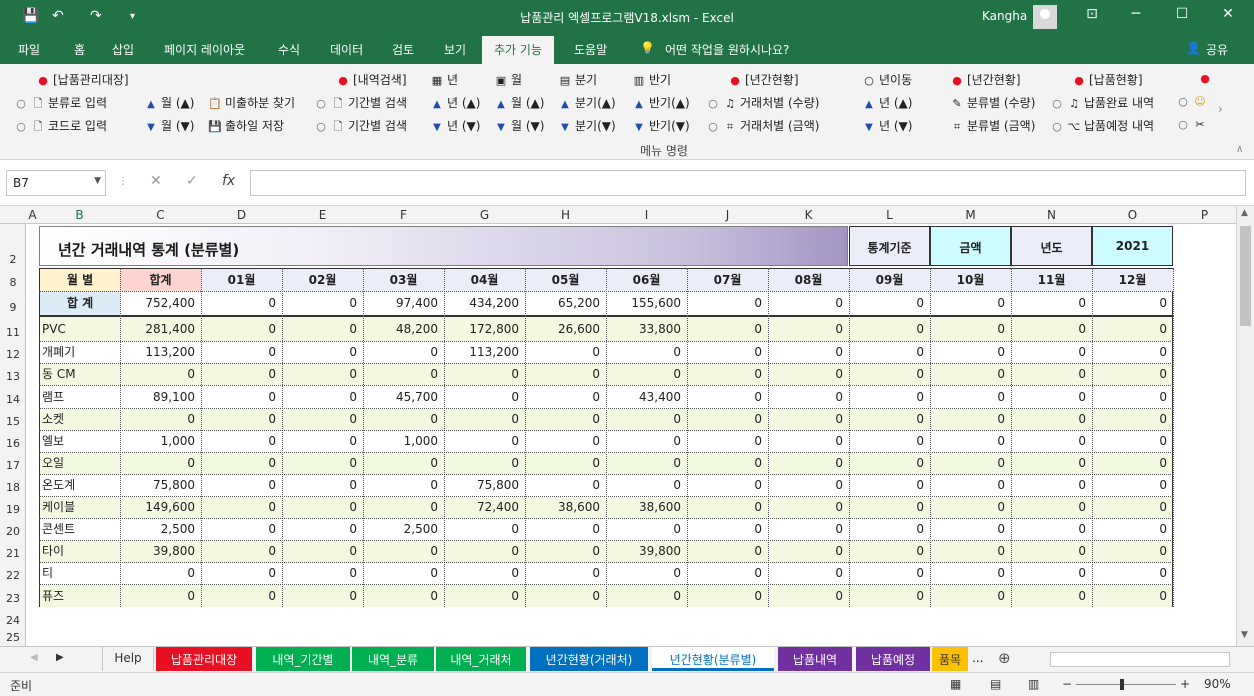  Describe the element at coordinates (160, 529) in the screenshot. I see `item-value: 2,500` at that location.